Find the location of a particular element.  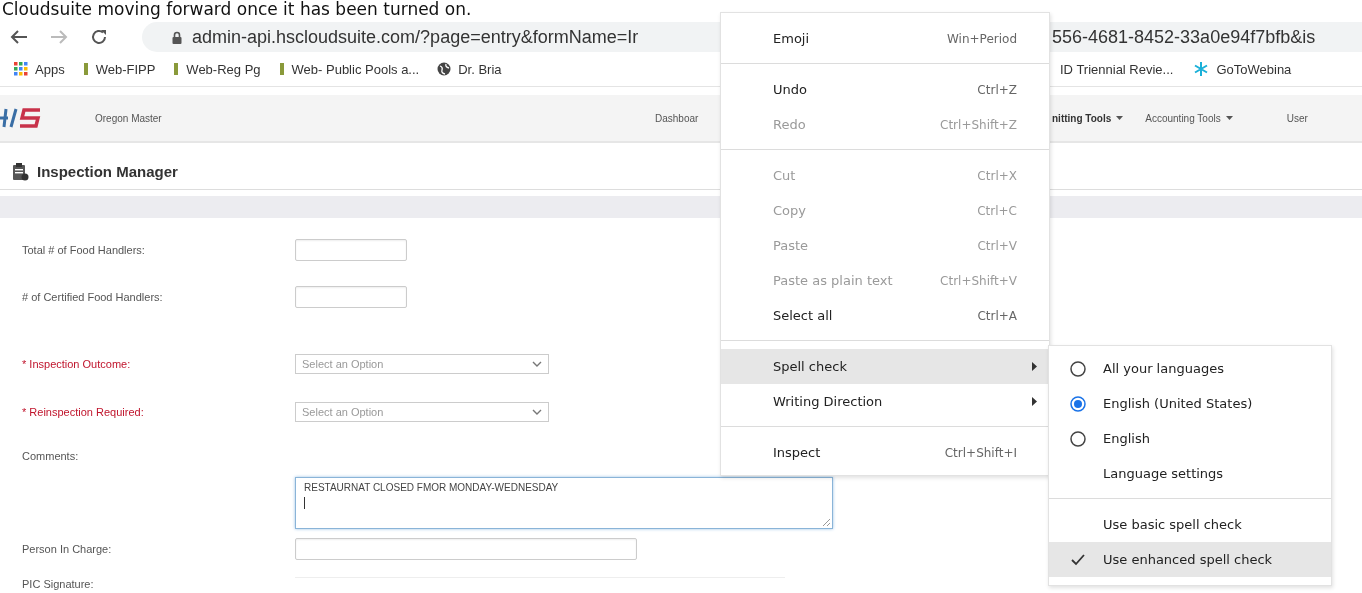

url-text: 556-4681-8452-33a0e94f7bfb&is is located at coordinates (1184, 37).